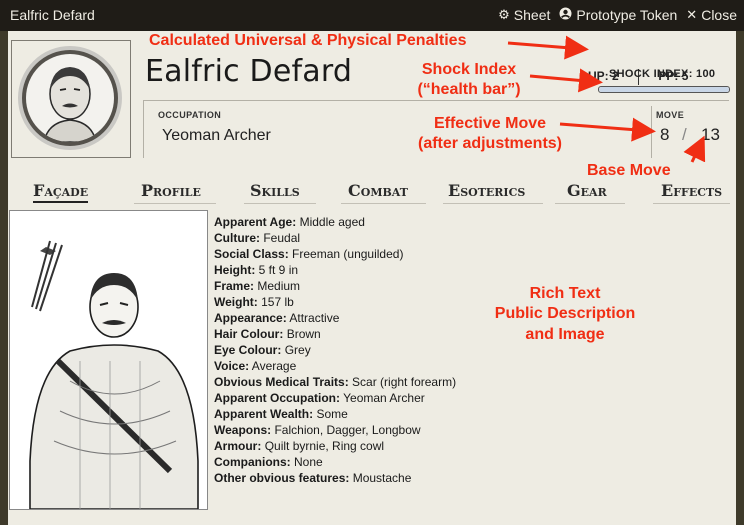 The height and width of the screenshot is (525, 744). What do you see at coordinates (607, 129) in the screenshot?
I see `arrow-to-effective-move` at bounding box center [607, 129].